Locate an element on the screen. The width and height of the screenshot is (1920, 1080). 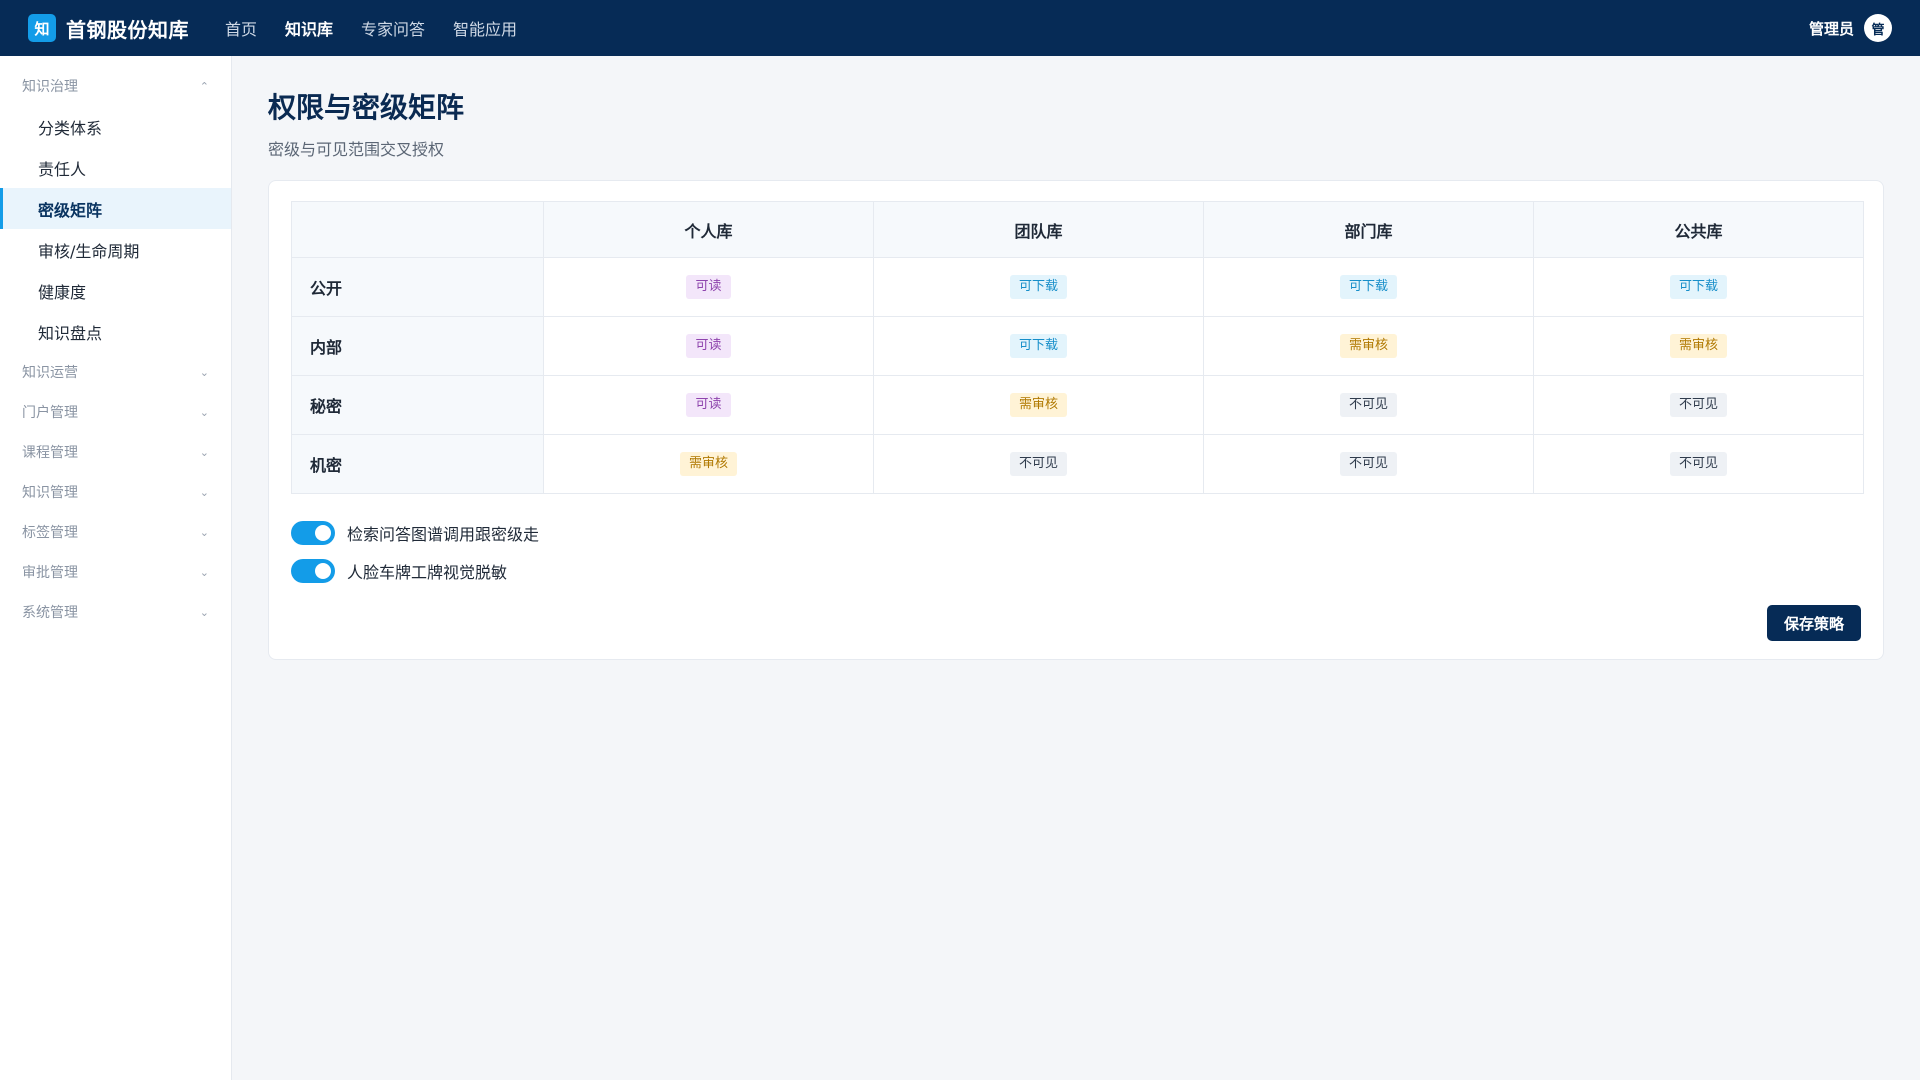
table-row: 机密 需审核 不可见 不可见 不可见 is located at coordinates (1077, 464).